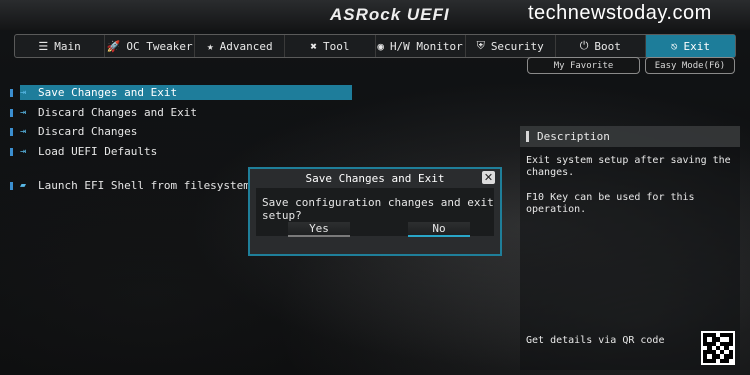 The width and height of the screenshot is (750, 375). What do you see at coordinates (390, 14) in the screenshot?
I see `brand-logo: ASRock UEFI` at bounding box center [390, 14].